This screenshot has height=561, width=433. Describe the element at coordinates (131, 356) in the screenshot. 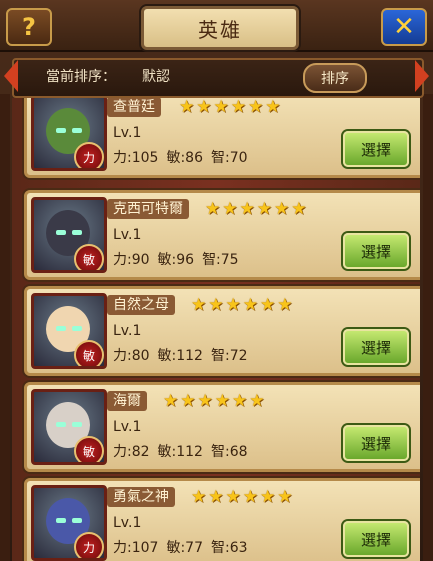

I see `stat-strength: 力:80` at that location.